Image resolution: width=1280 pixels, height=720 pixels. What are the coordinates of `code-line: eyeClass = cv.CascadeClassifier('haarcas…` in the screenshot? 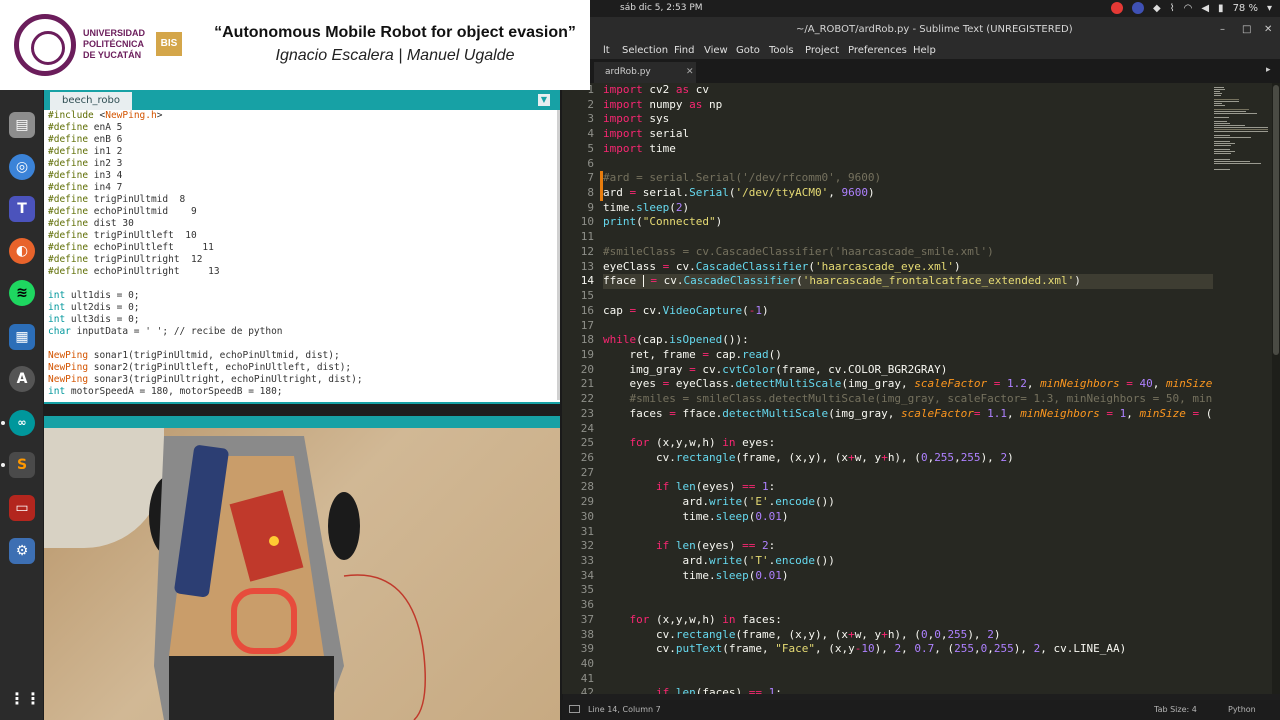 It's located at (908, 267).